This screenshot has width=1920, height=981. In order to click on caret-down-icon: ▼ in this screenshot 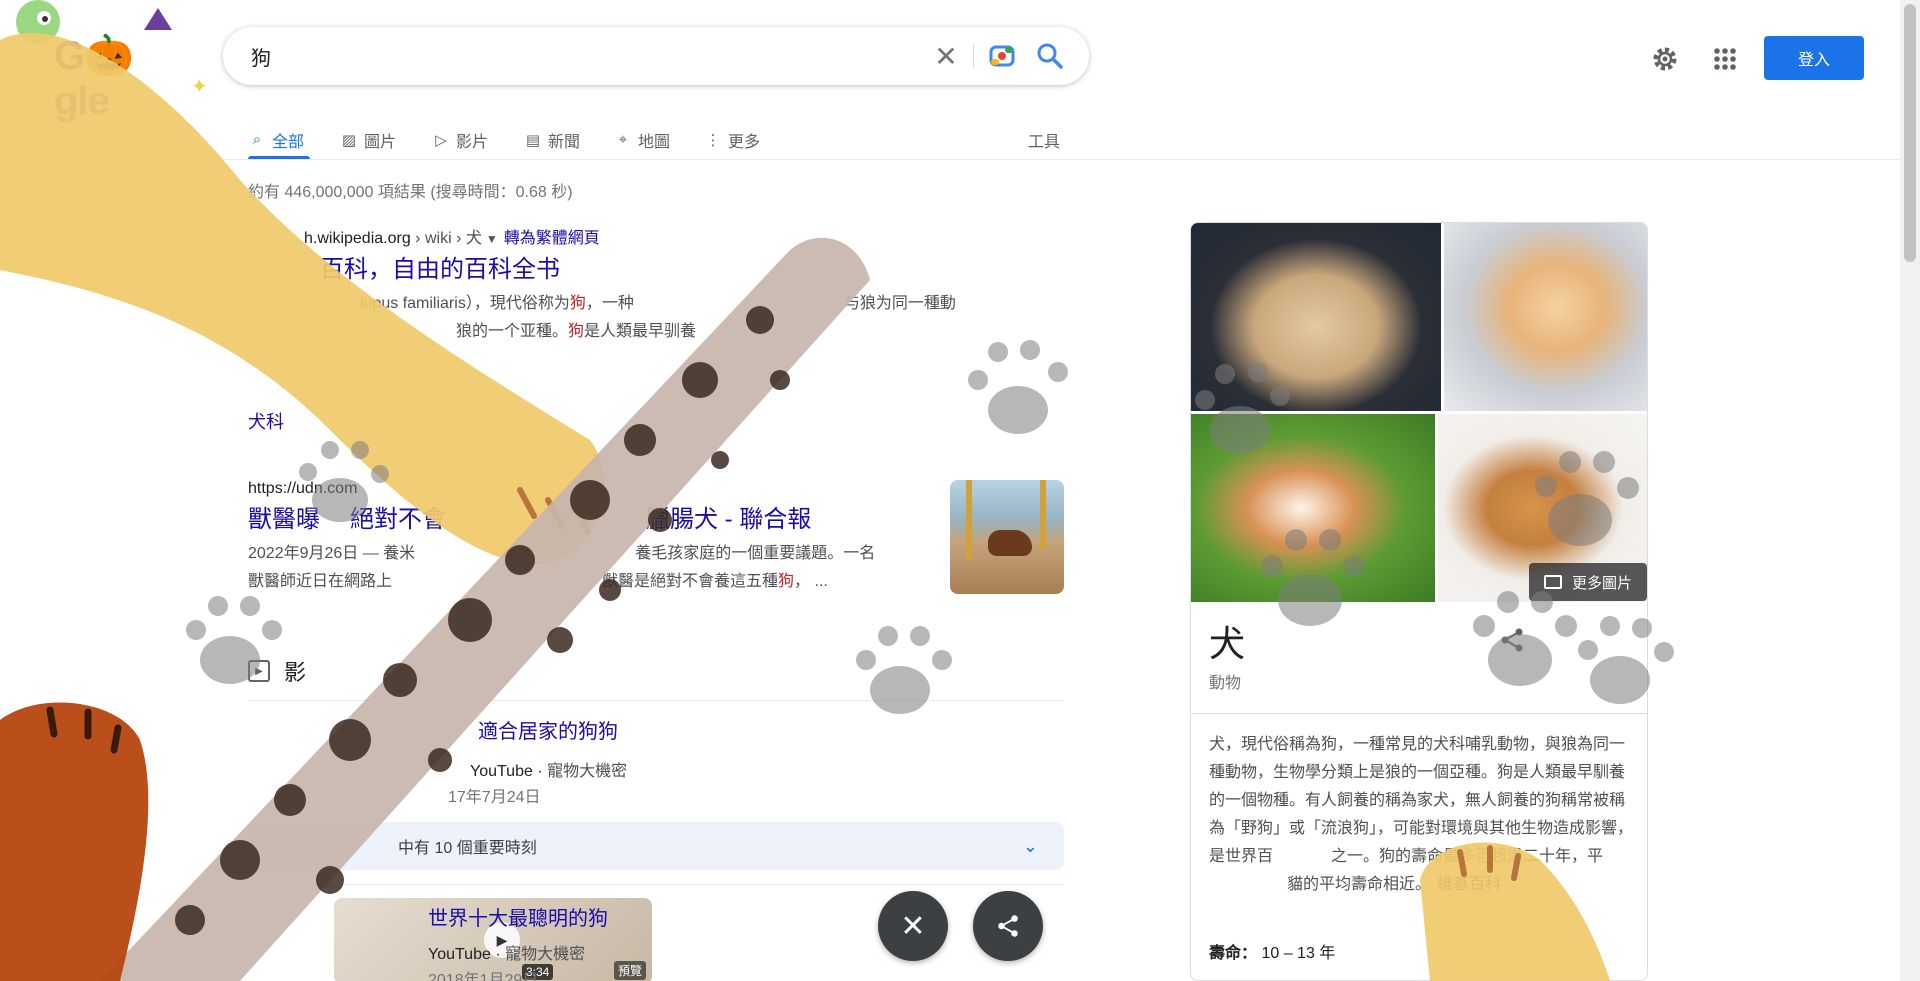, I will do `click(492, 239)`.